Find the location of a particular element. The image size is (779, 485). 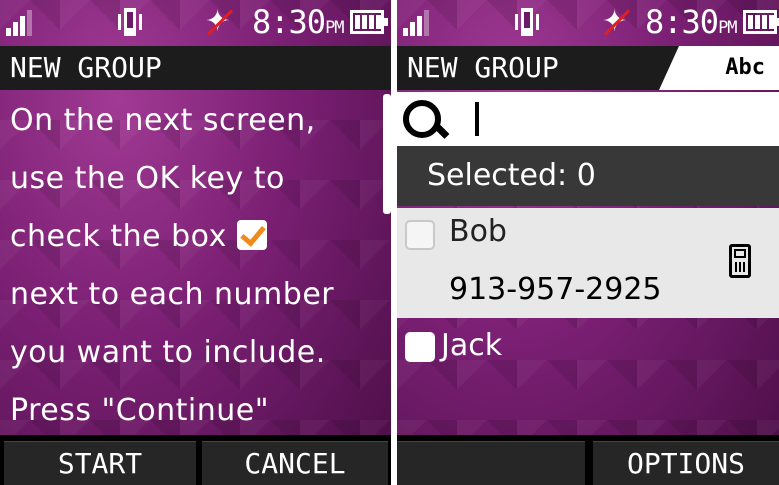

checkbox-checked-icon is located at coordinates (251, 235).